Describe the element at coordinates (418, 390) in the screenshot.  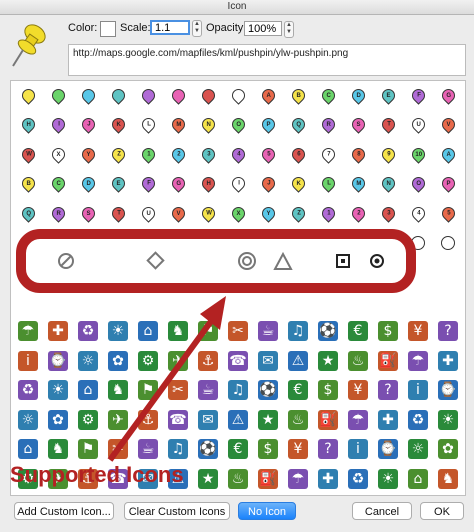
I see `symbol-icon: i` at that location.